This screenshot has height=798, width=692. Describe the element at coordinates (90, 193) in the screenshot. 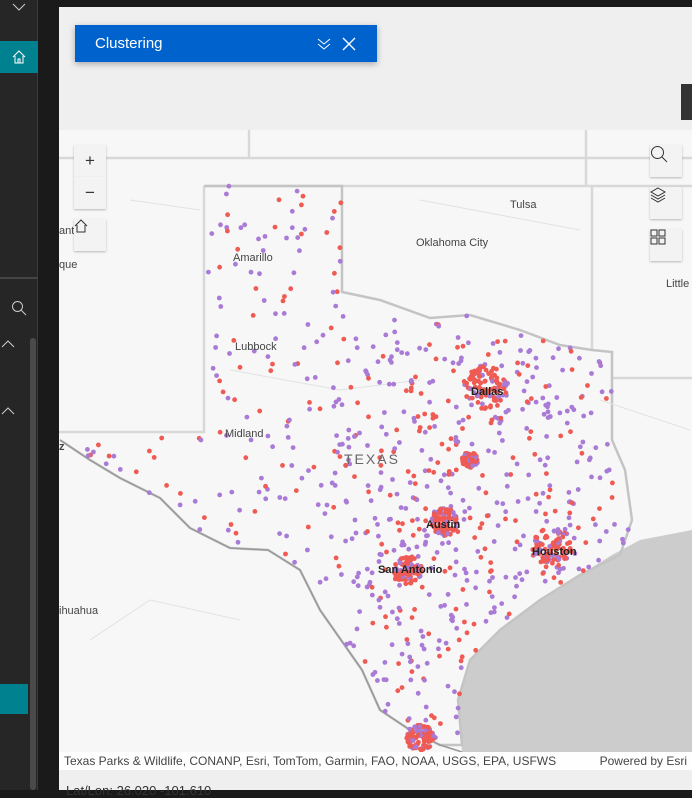

I see `zoom-out-button: −` at that location.